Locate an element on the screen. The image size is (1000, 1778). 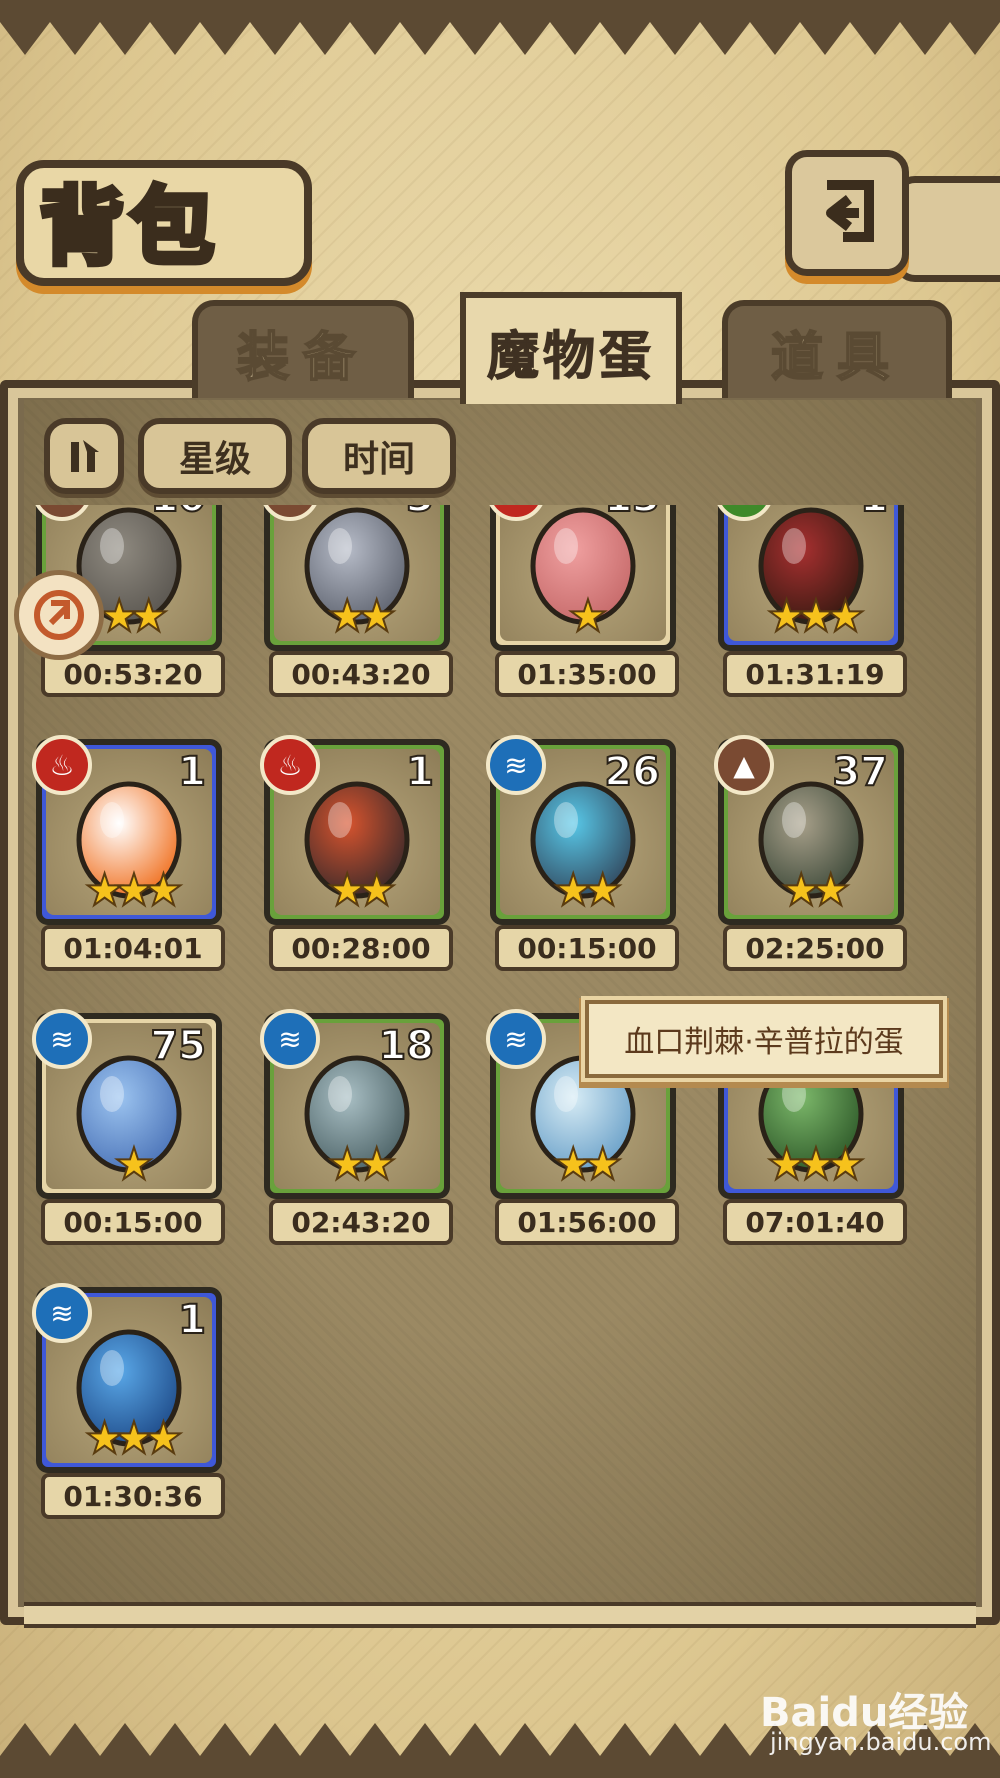
hatch-timer: 00:43:20 is located at coordinates (361, 674).